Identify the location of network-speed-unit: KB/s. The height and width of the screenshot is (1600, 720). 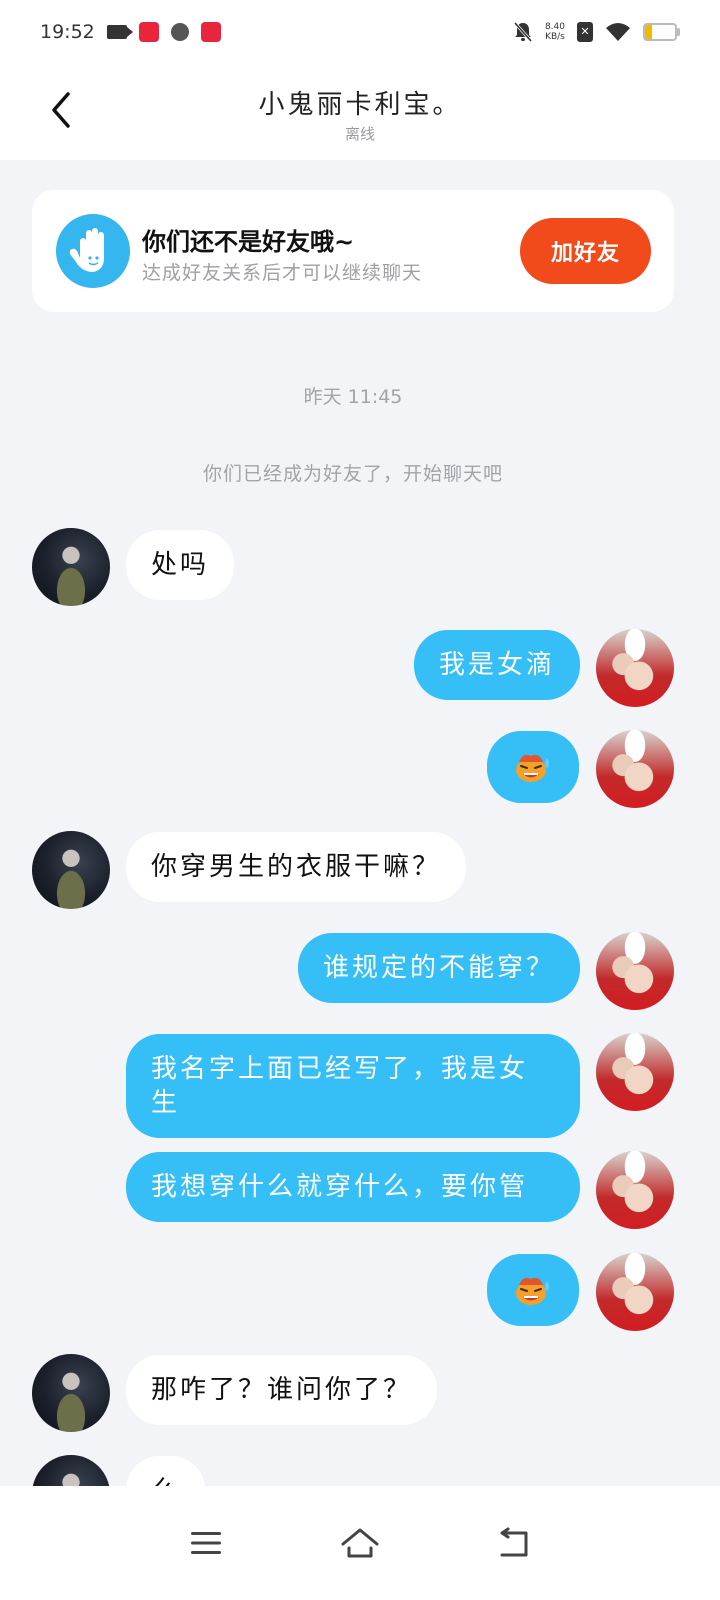
(555, 37).